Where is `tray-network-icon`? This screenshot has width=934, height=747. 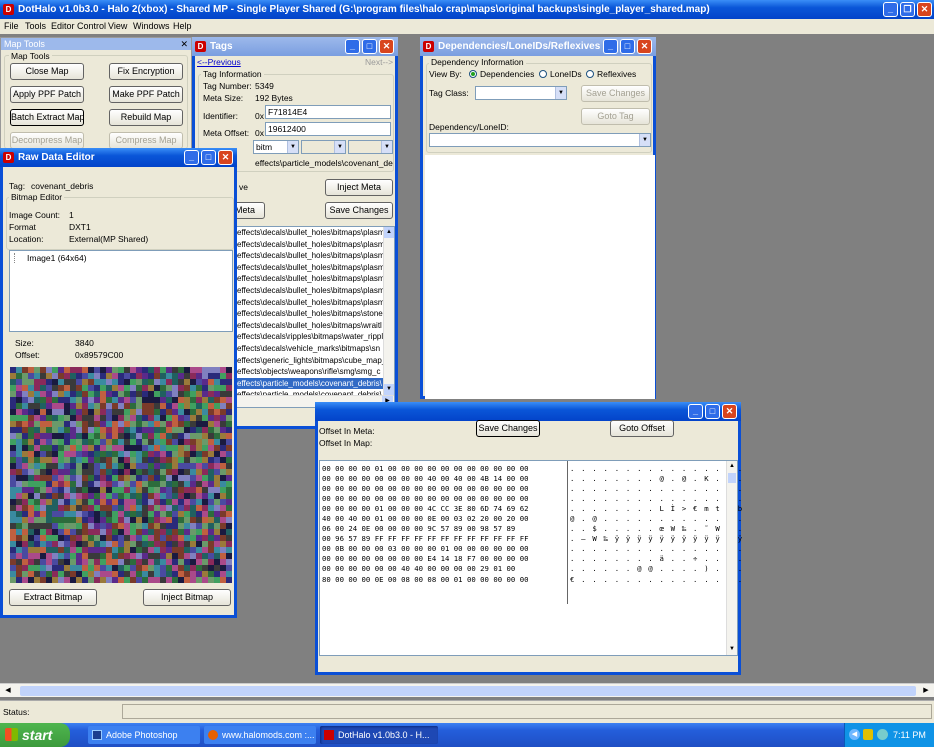
tray-network-icon is located at coordinates (882, 734).